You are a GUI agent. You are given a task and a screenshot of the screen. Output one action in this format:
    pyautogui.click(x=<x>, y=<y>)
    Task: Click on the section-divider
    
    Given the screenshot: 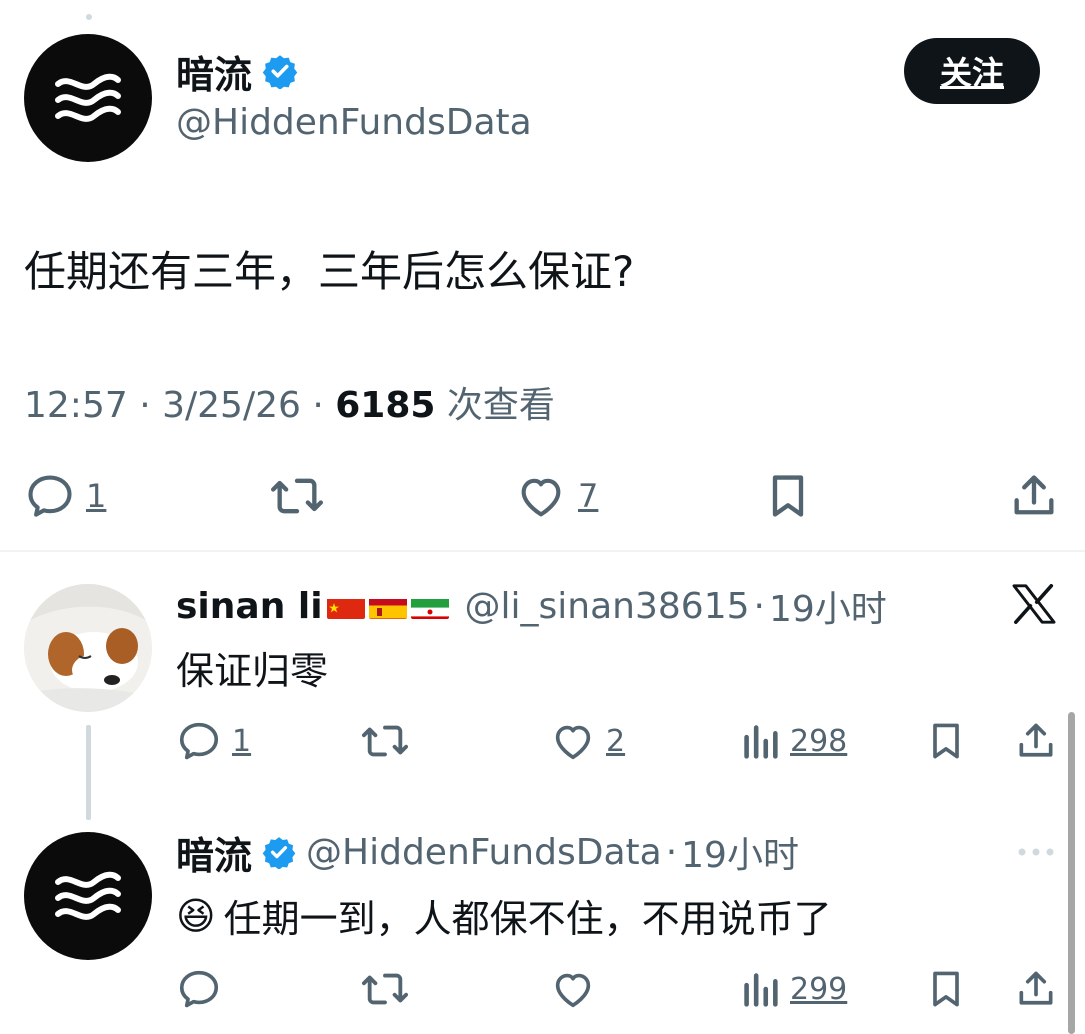 What is the action you would take?
    pyautogui.click(x=542, y=551)
    